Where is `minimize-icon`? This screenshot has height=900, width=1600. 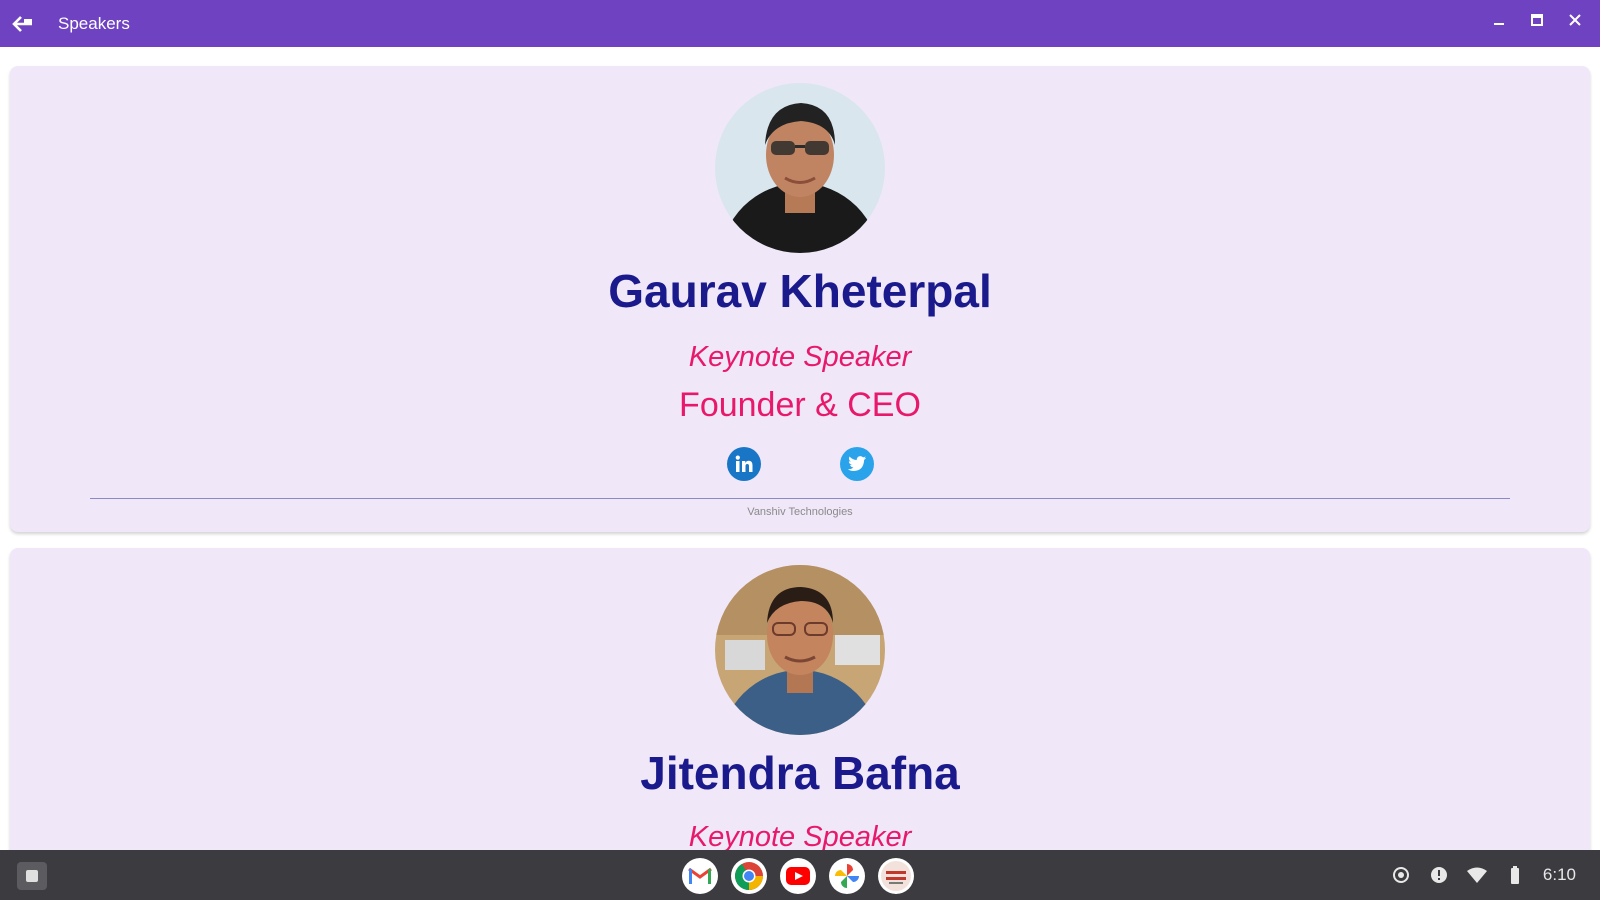
minimize-icon is located at coordinates (1499, 24).